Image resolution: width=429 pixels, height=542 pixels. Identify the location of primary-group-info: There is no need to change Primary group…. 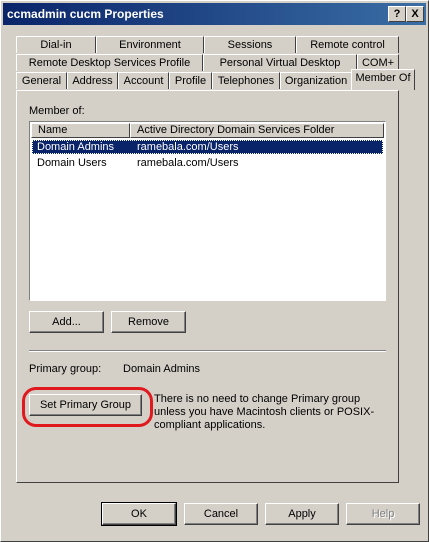
(264, 412).